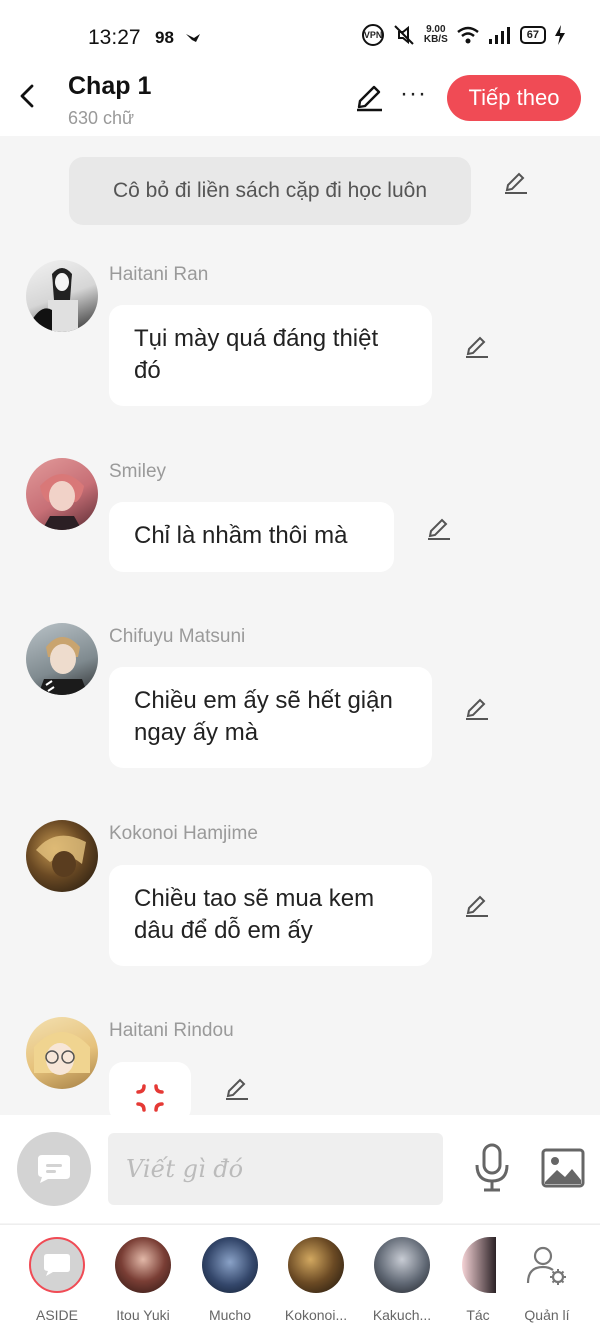 Image resolution: width=600 pixels, height=1334 pixels. I want to click on image-icon, so click(563, 1168).